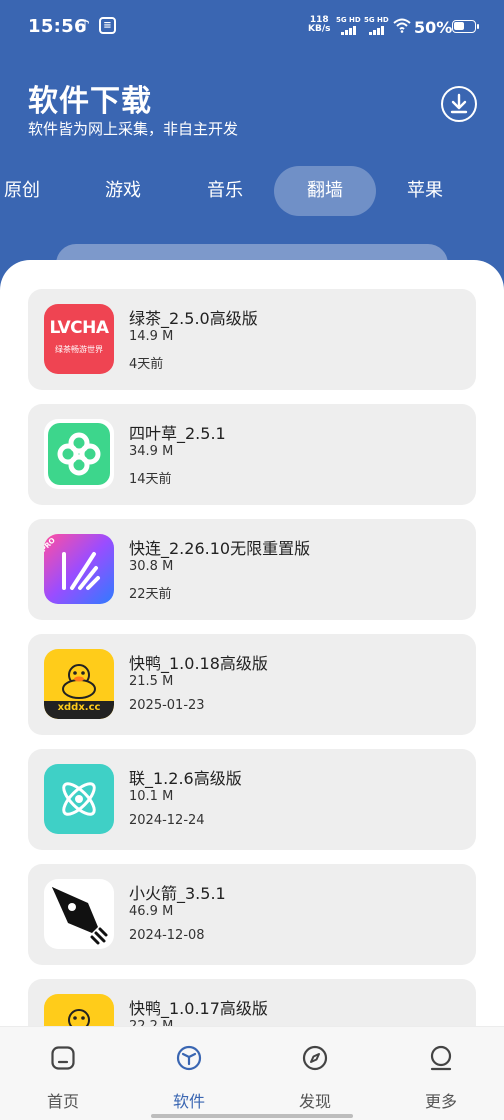 This screenshot has width=504, height=1120. Describe the element at coordinates (79, 454) in the screenshot. I see `clover-icon` at that location.